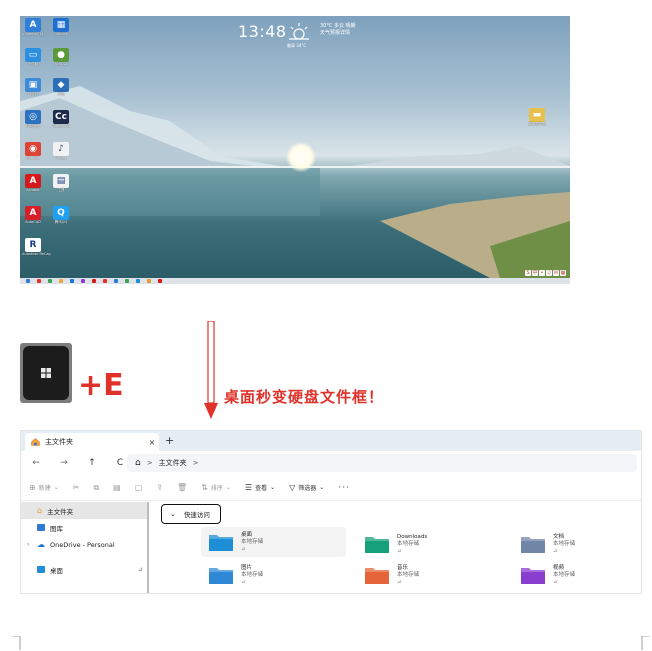 The width and height of the screenshot is (652, 651). What do you see at coordinates (182, 487) in the screenshot?
I see `delete-button: 🗑` at bounding box center [182, 487].